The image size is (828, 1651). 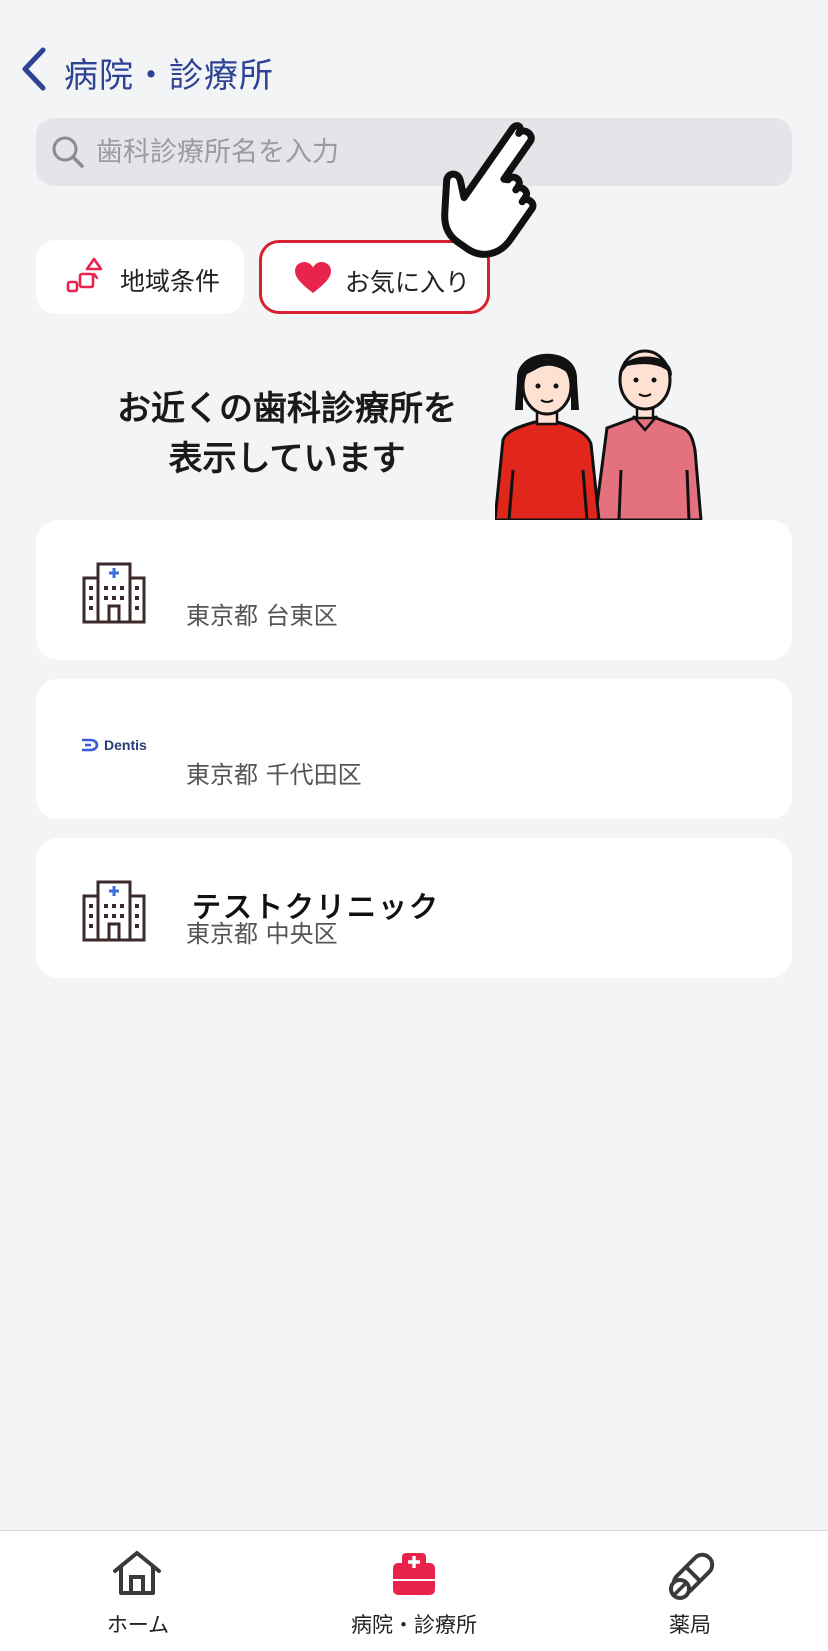 What do you see at coordinates (692, 1576) in the screenshot?
I see `pill-icon` at bounding box center [692, 1576].